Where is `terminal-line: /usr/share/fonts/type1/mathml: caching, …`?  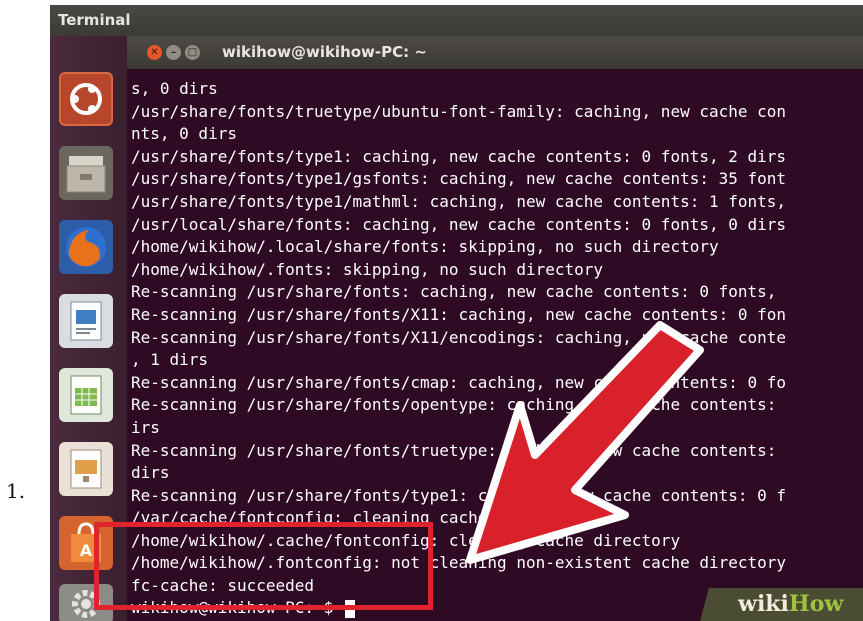
terminal-line: /usr/share/fonts/type1/mathml: caching, … is located at coordinates (459, 201).